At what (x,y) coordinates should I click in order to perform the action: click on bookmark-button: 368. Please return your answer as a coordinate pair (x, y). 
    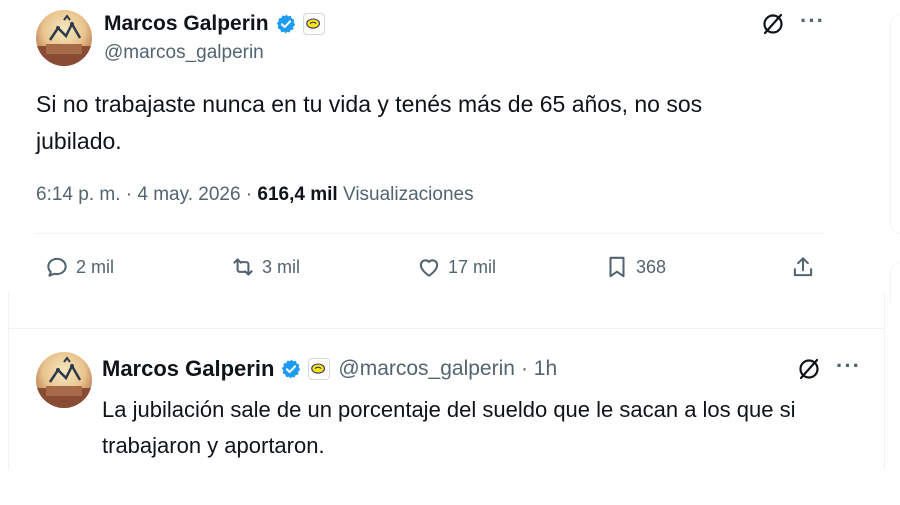
    Looking at the image, I should click on (635, 267).